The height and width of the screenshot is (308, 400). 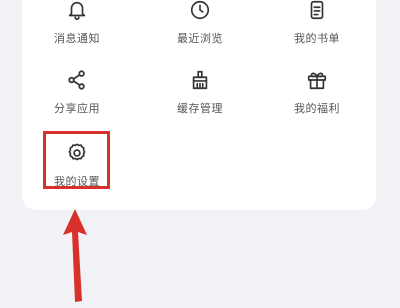 What do you see at coordinates (77, 11) in the screenshot?
I see `bell-icon` at bounding box center [77, 11].